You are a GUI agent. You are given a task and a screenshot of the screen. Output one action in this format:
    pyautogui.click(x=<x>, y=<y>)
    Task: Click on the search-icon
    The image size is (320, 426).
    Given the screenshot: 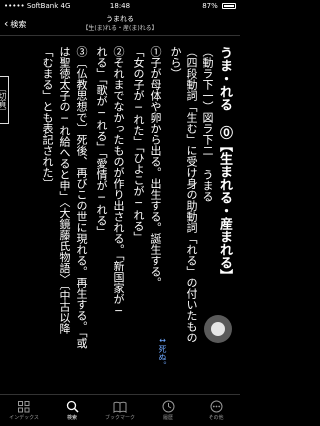 What is the action you would take?
    pyautogui.click(x=72, y=407)
    